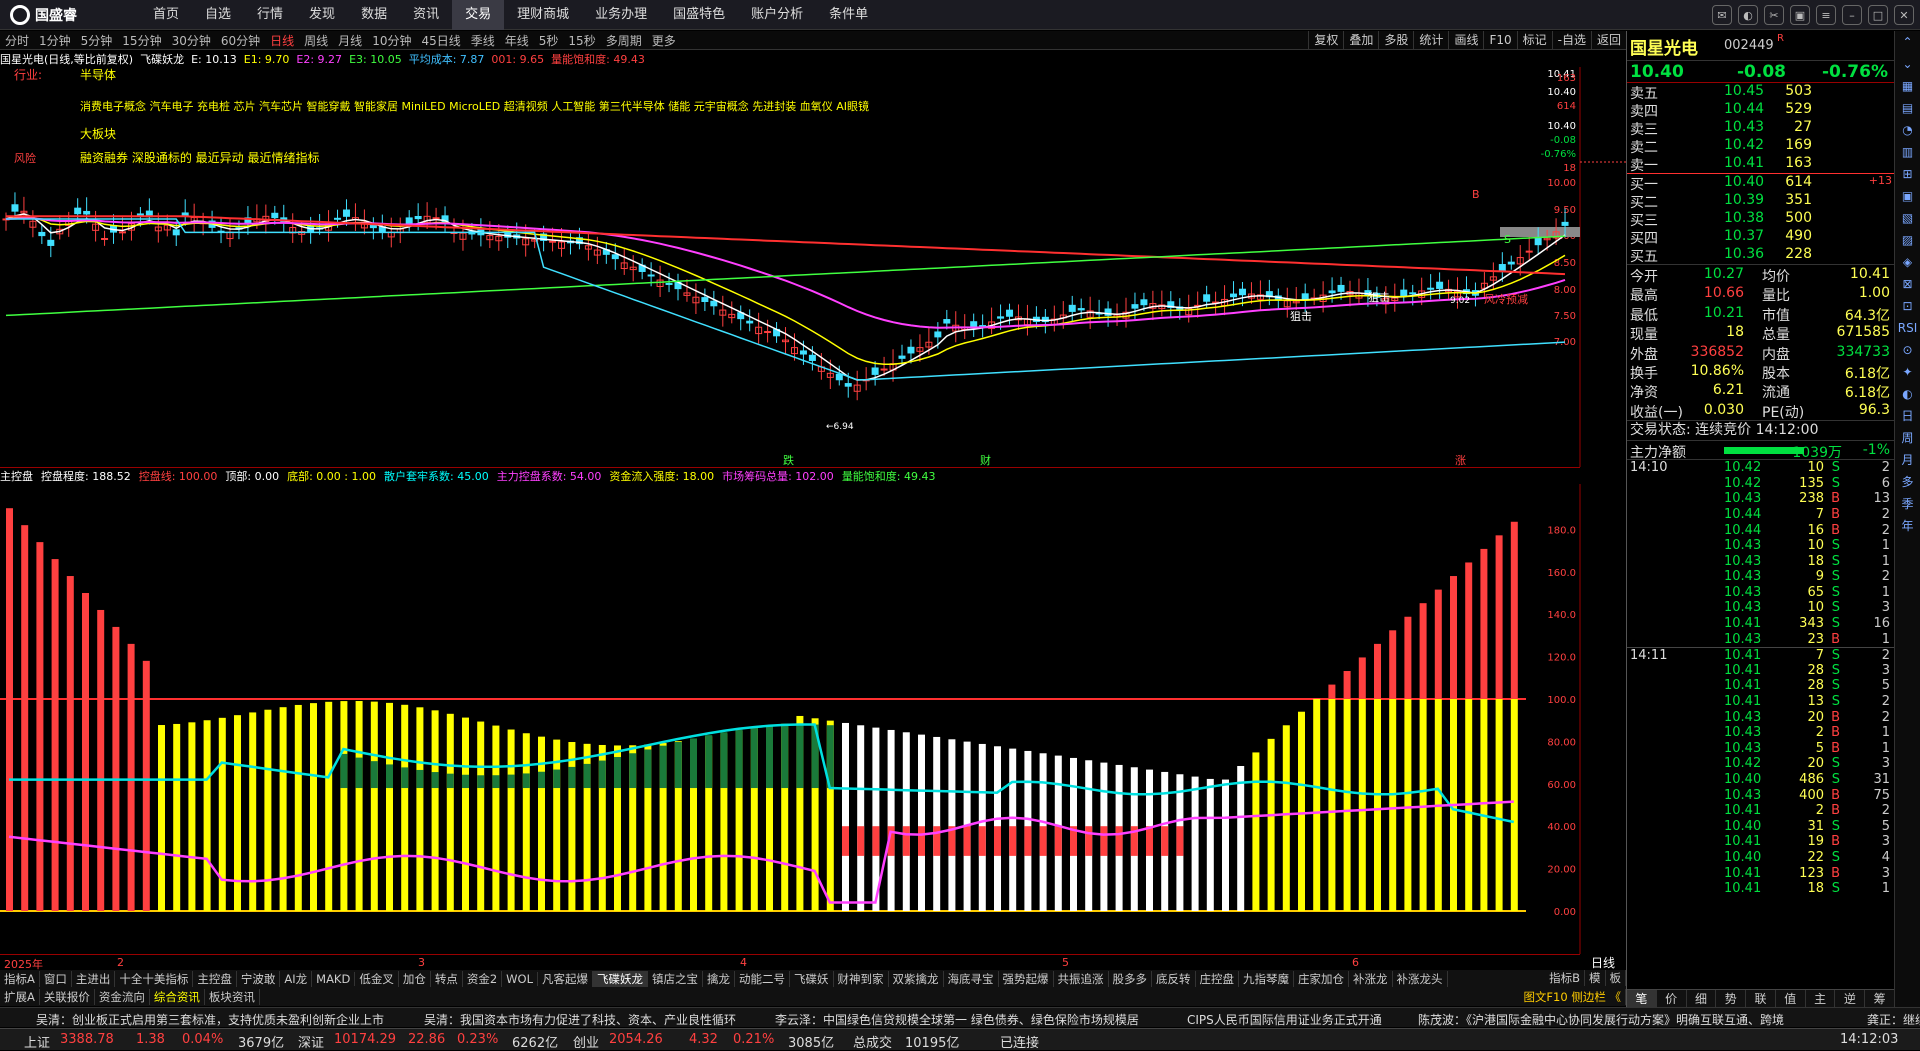 The image size is (1920, 1051). Describe the element at coordinates (1907, 240) in the screenshot. I see `sidebar-button: ▨` at that location.